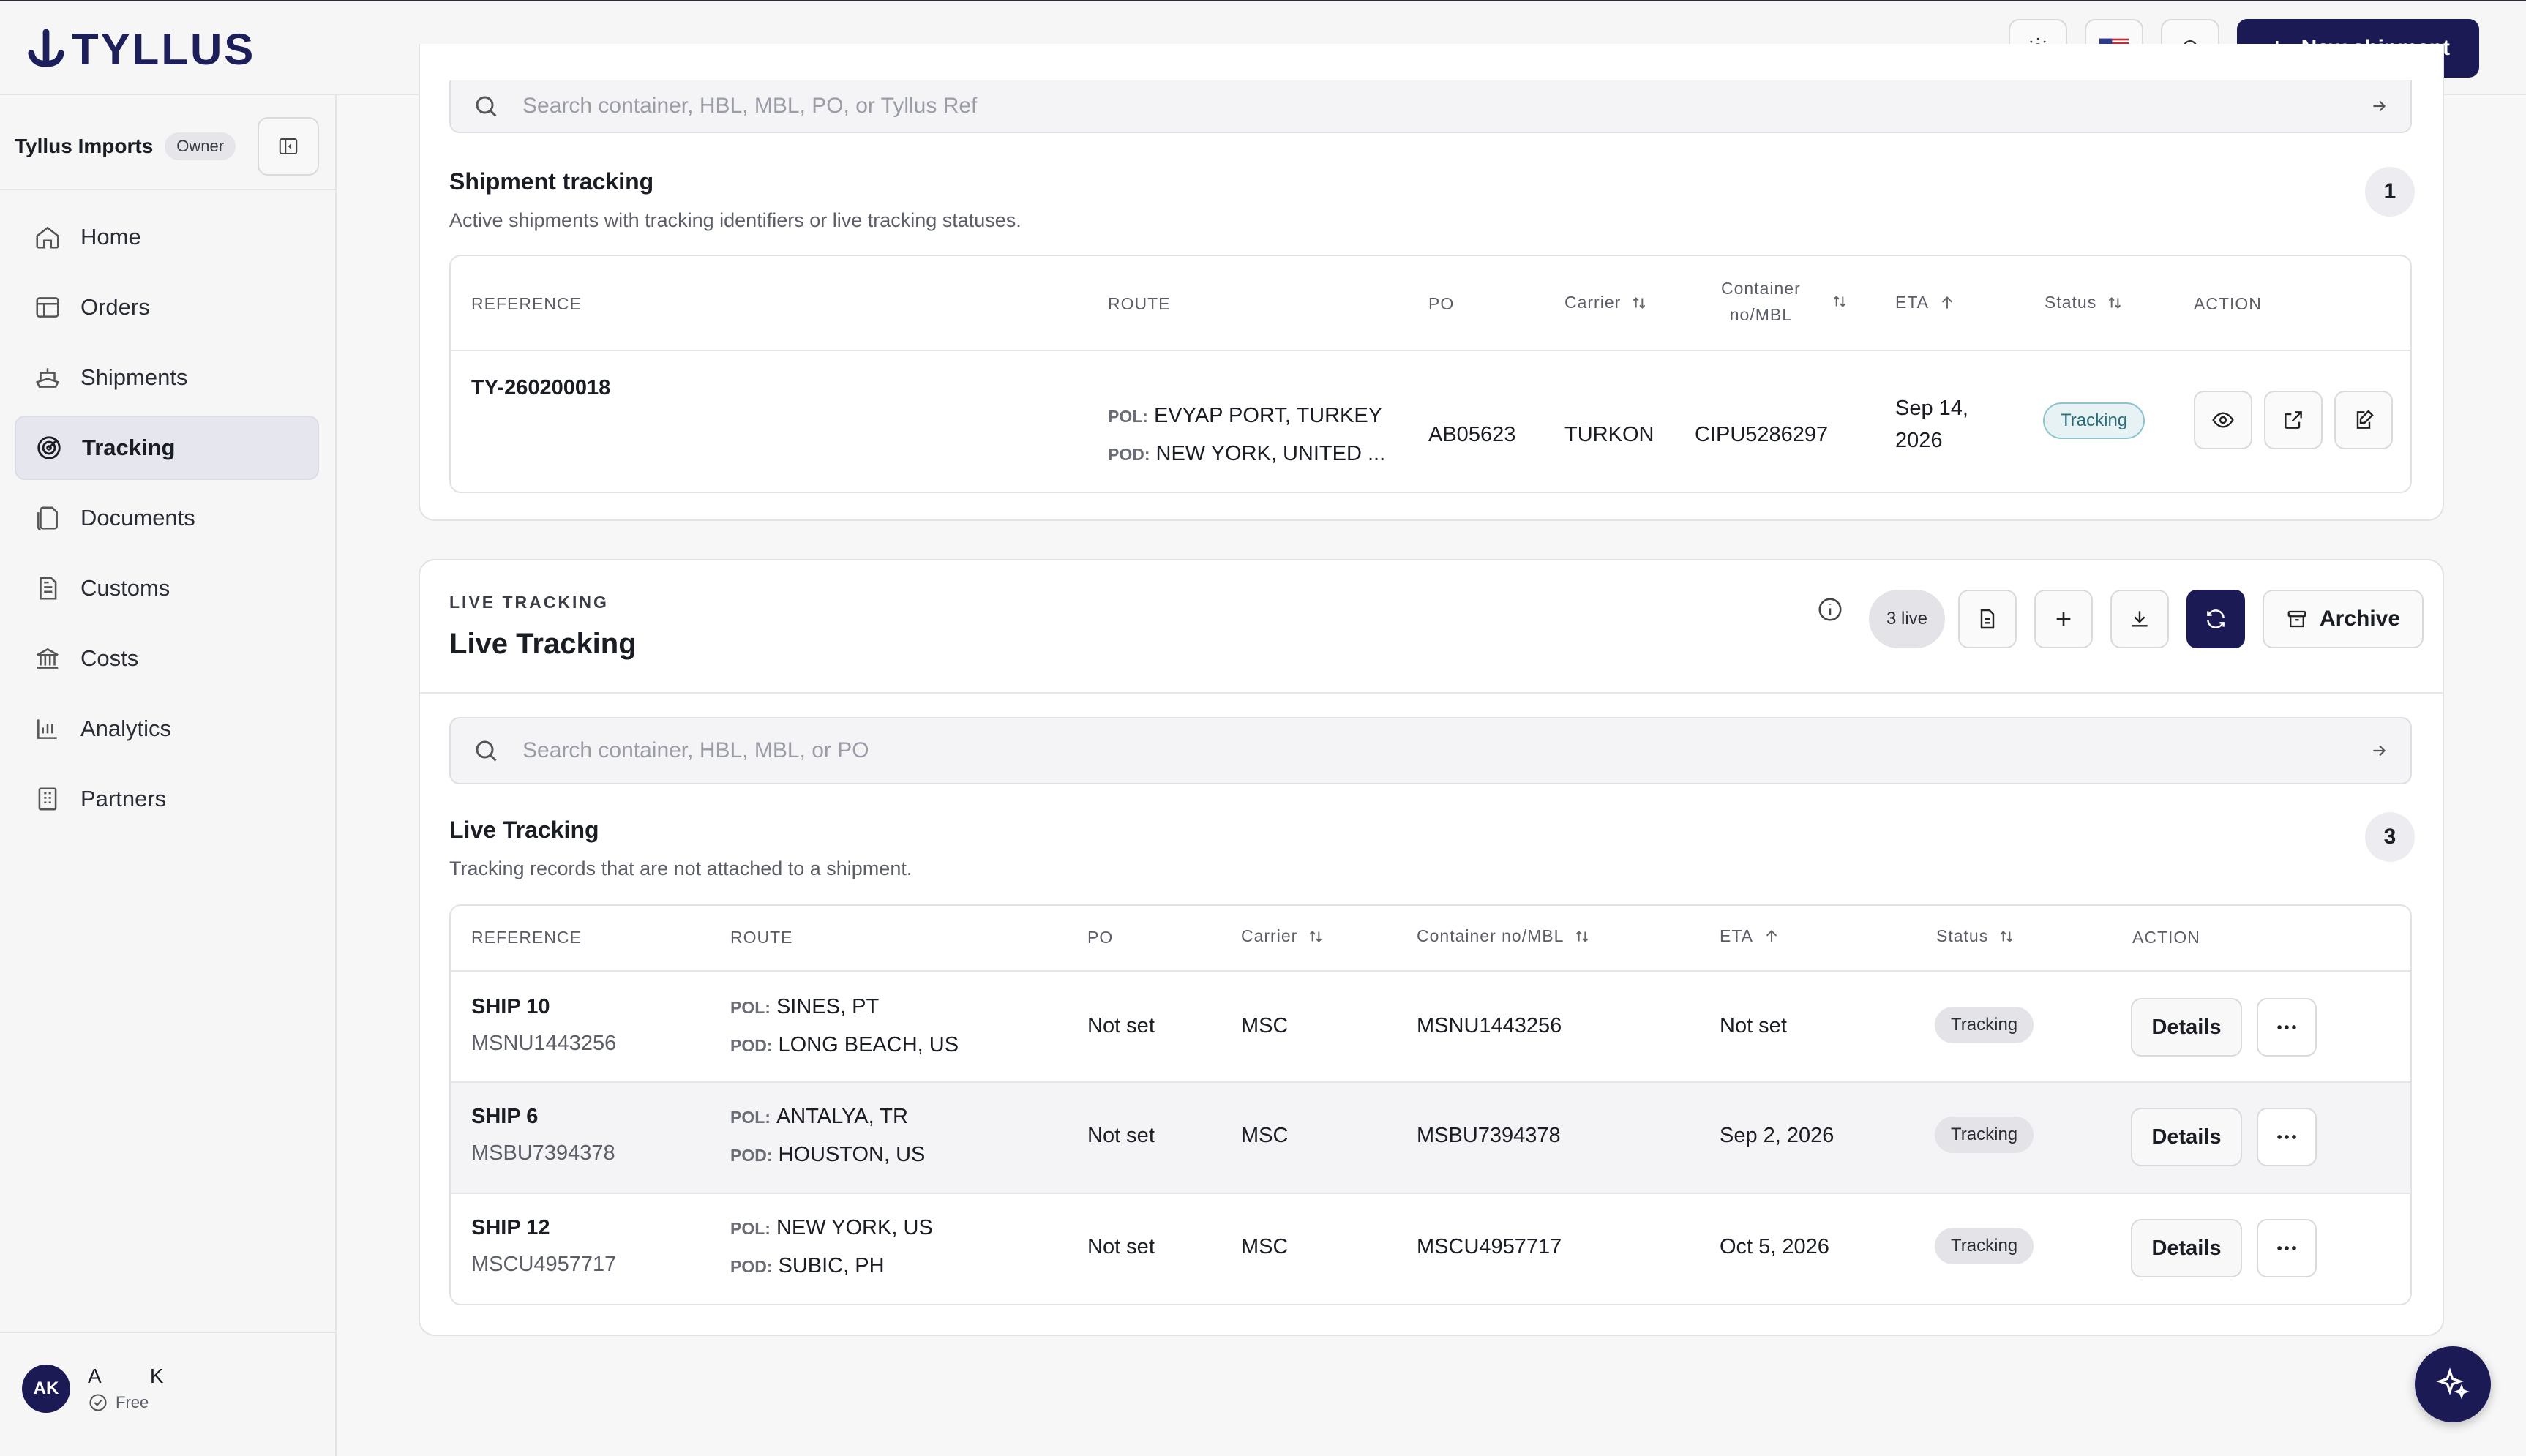 The height and width of the screenshot is (1456, 2526). I want to click on edit-shipment-button, so click(2363, 420).